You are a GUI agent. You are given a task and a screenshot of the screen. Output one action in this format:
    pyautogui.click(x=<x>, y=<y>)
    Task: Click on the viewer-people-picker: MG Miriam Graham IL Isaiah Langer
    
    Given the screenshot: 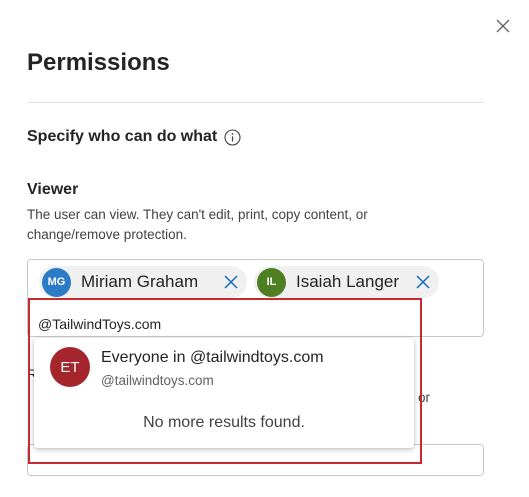 What is the action you would take?
    pyautogui.click(x=255, y=298)
    